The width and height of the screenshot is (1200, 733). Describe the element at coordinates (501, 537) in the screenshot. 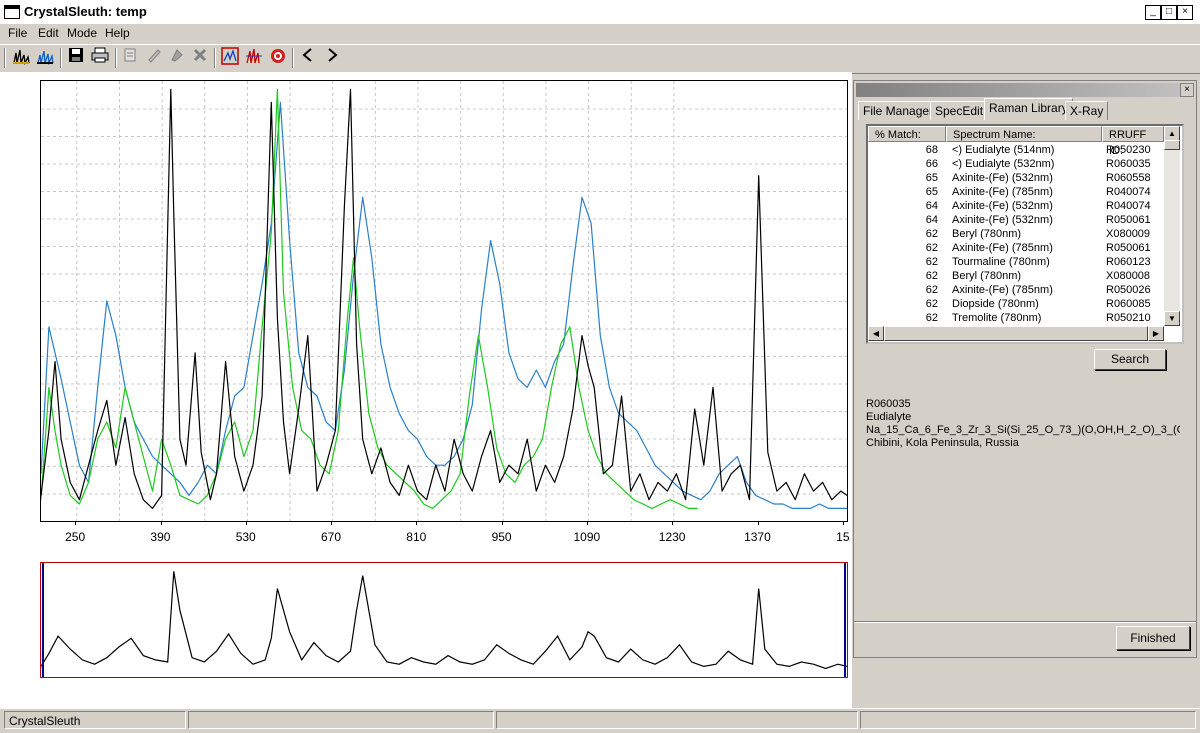

I see `x-tick-label: 950` at that location.